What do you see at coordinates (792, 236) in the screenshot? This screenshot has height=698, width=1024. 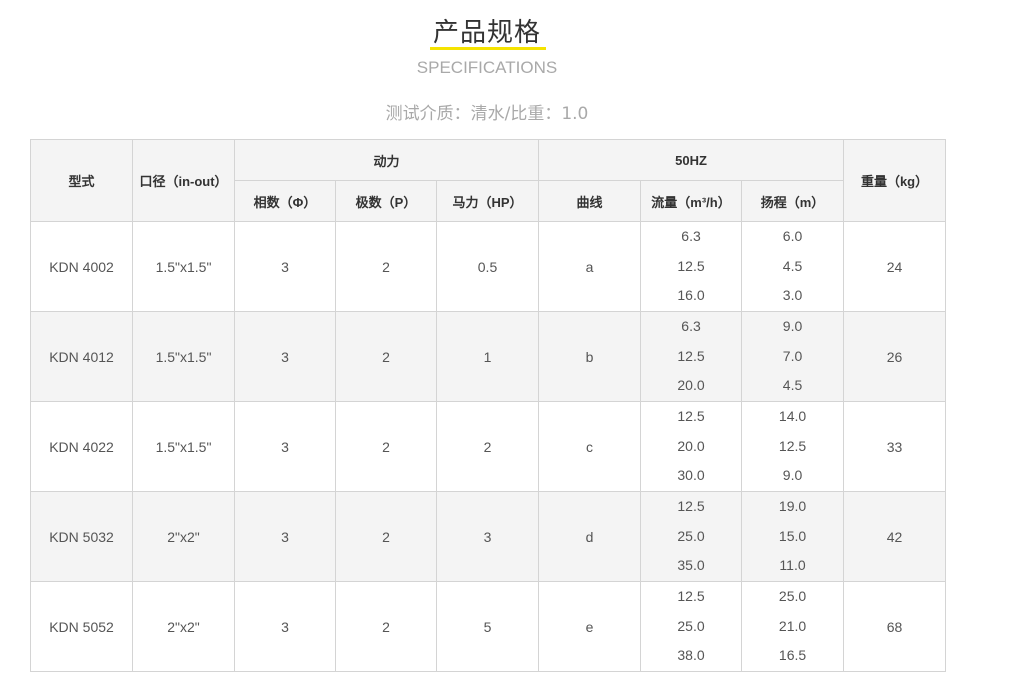 I see `head-value: 6.0` at bounding box center [792, 236].